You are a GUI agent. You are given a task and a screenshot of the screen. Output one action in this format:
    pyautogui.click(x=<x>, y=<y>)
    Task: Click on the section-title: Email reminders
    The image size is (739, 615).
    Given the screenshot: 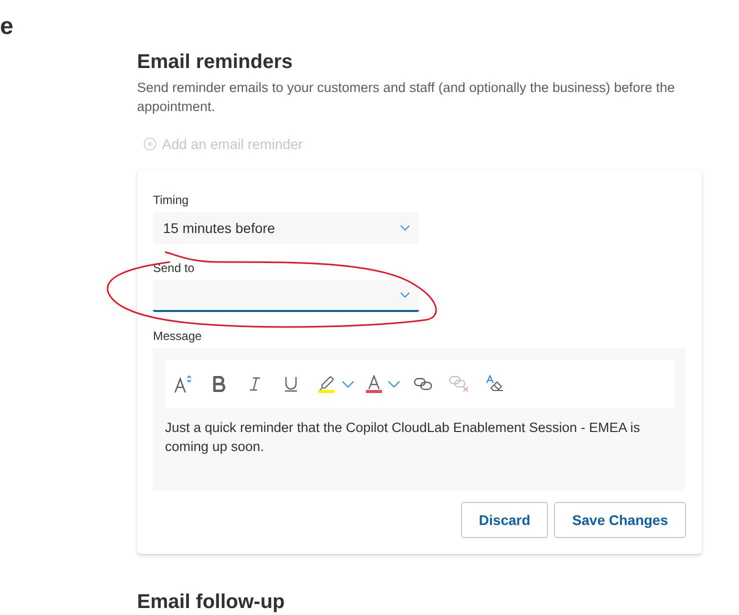 What is the action you would take?
    pyautogui.click(x=215, y=62)
    